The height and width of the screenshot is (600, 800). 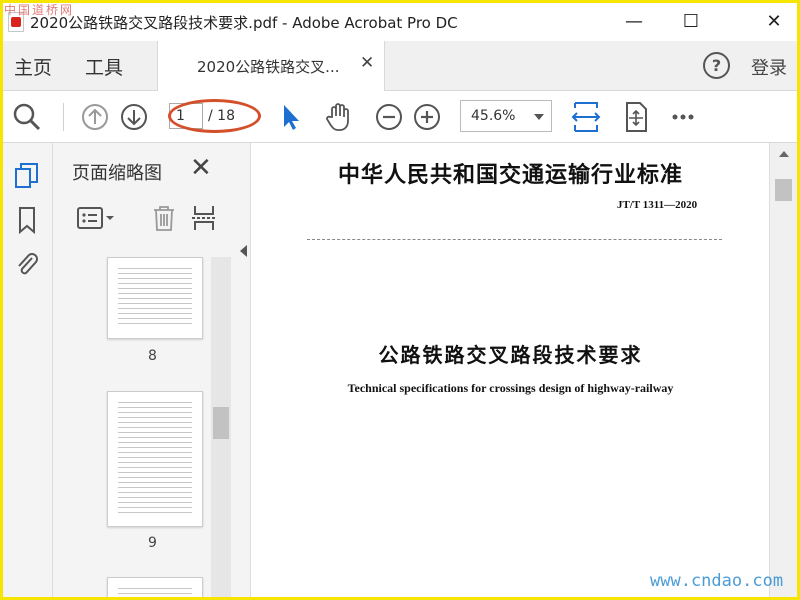 I want to click on next-page-button, so click(x=134, y=117).